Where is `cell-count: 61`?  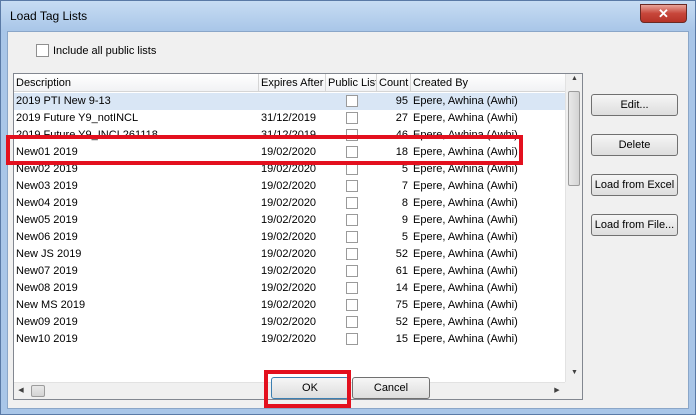 cell-count: 61 is located at coordinates (401, 271).